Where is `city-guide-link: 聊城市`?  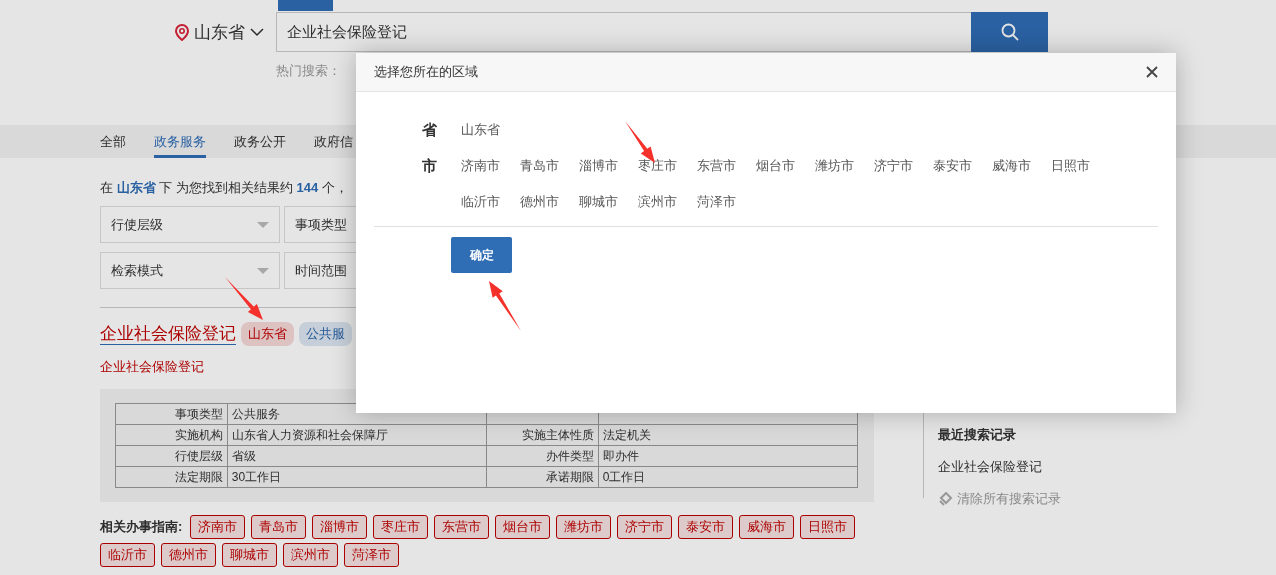
city-guide-link: 聊城市 is located at coordinates (249, 555).